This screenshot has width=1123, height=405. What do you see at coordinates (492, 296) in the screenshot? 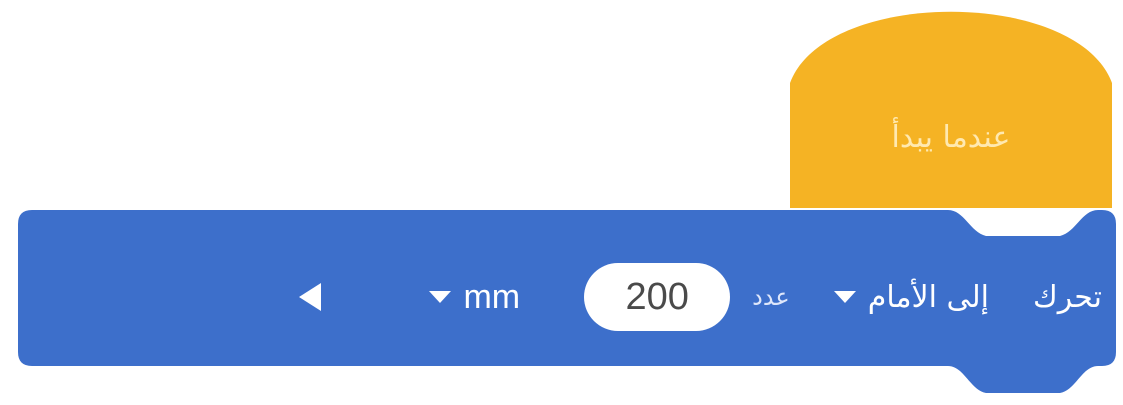
I see `unit-dropdown-value: mm` at bounding box center [492, 296].